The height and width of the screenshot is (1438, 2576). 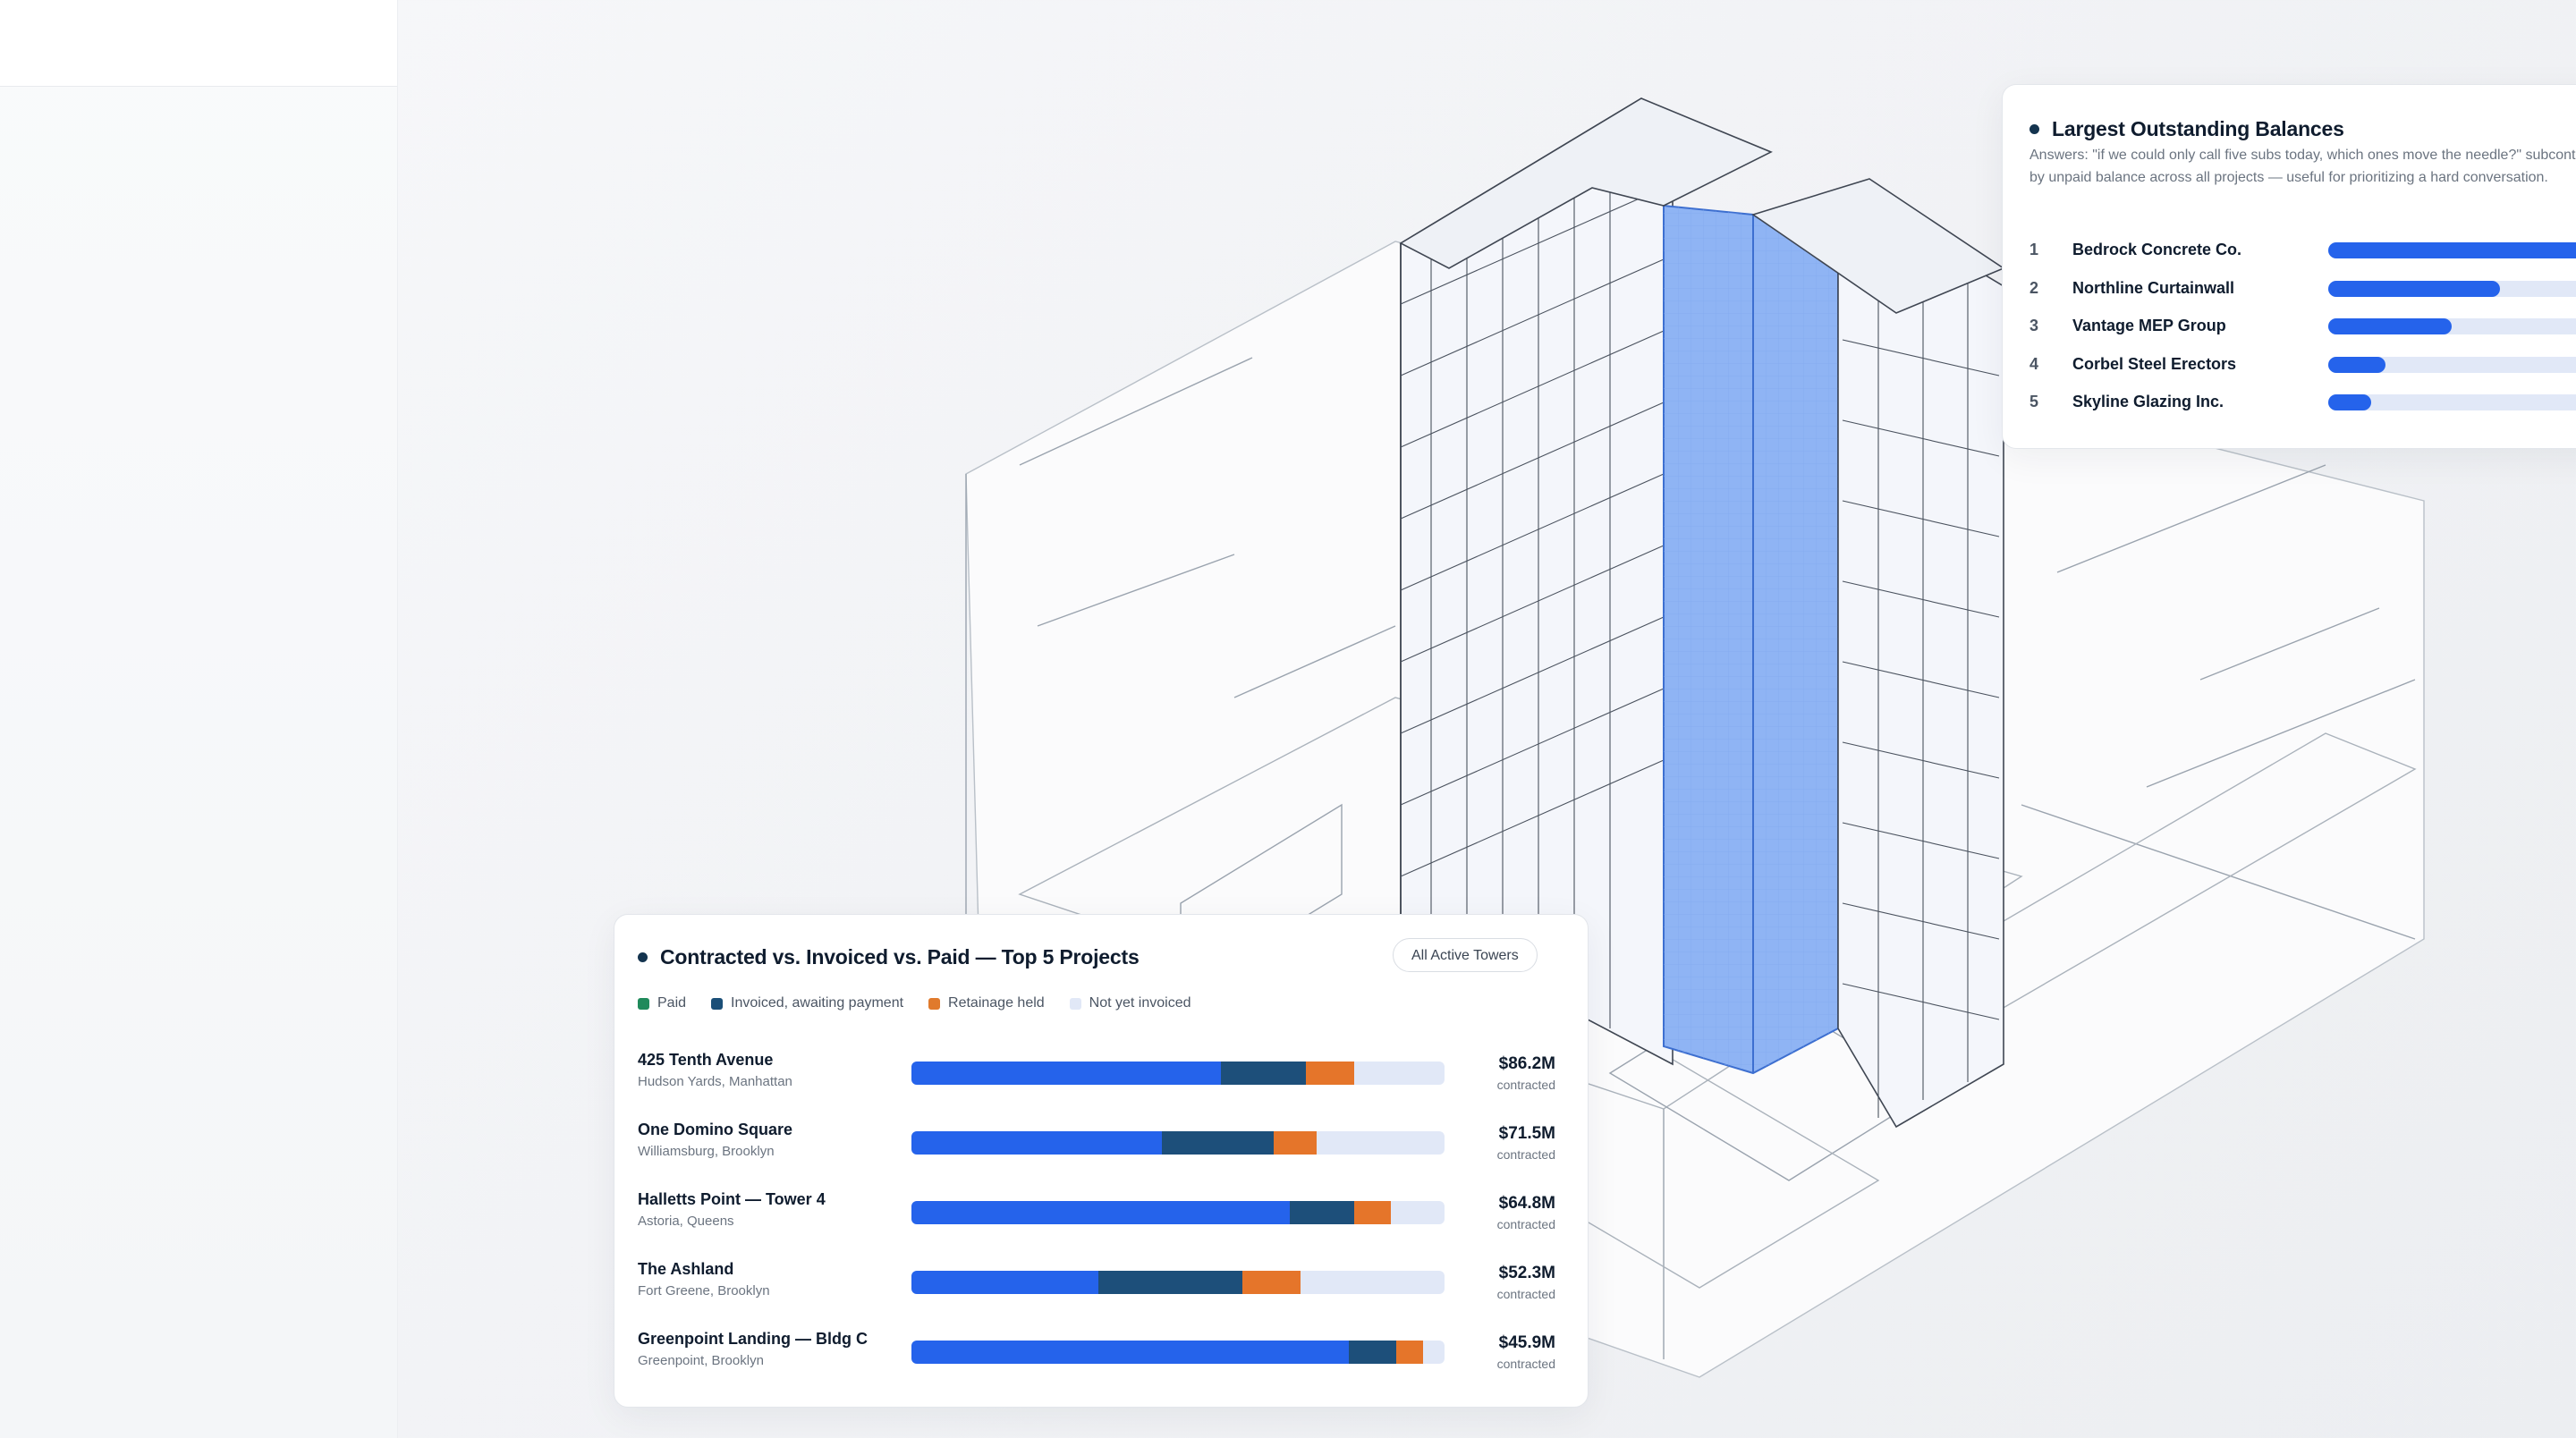 What do you see at coordinates (686, 1269) in the screenshot?
I see `project-name: The Ashland` at bounding box center [686, 1269].